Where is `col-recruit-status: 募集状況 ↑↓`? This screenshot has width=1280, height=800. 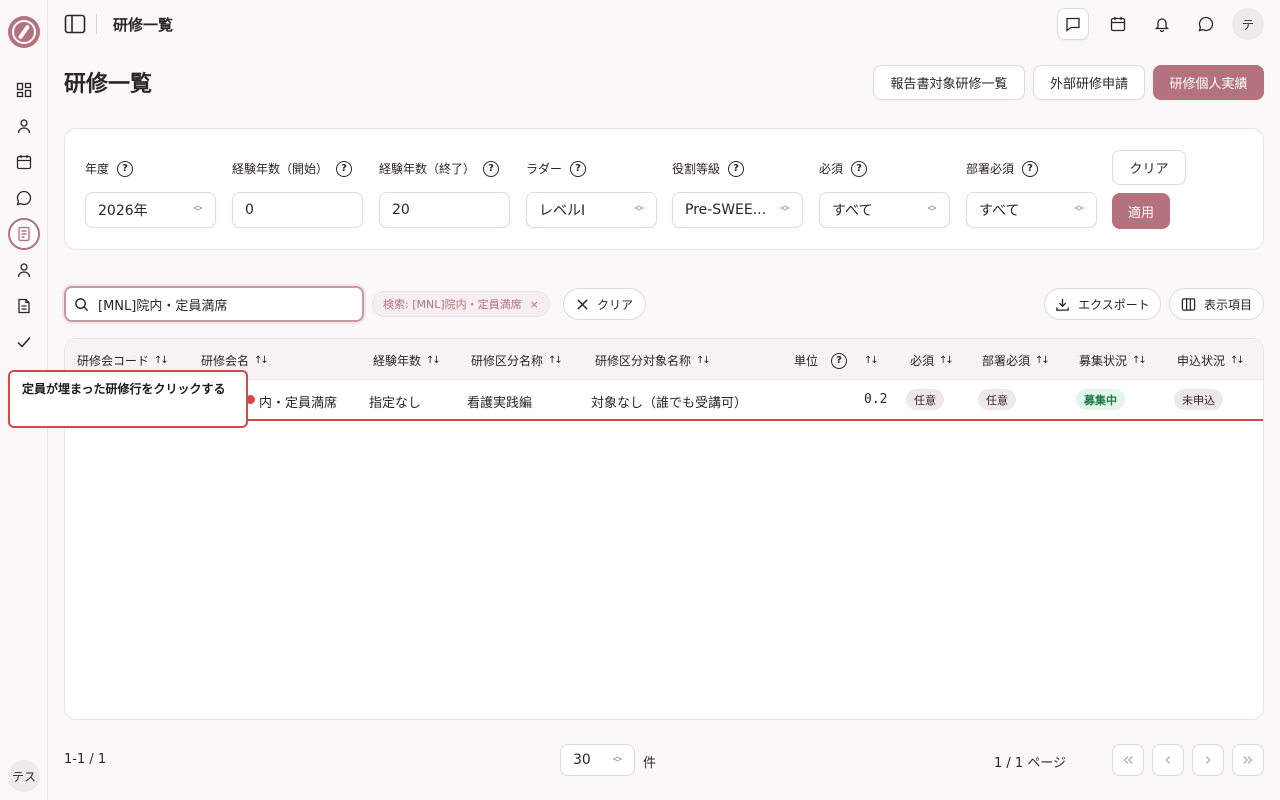
col-recruit-status: 募集状況 ↑↓ is located at coordinates (1113, 360).